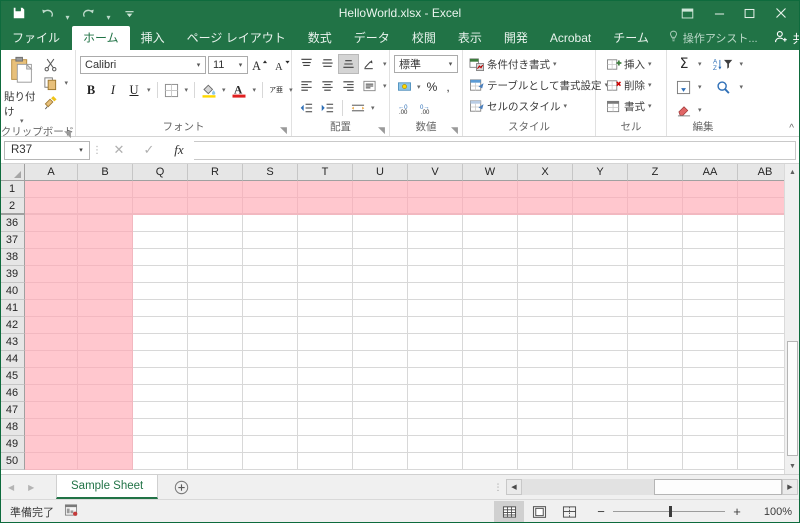  What do you see at coordinates (215, 393) in the screenshot?
I see `cell-R46` at bounding box center [215, 393].